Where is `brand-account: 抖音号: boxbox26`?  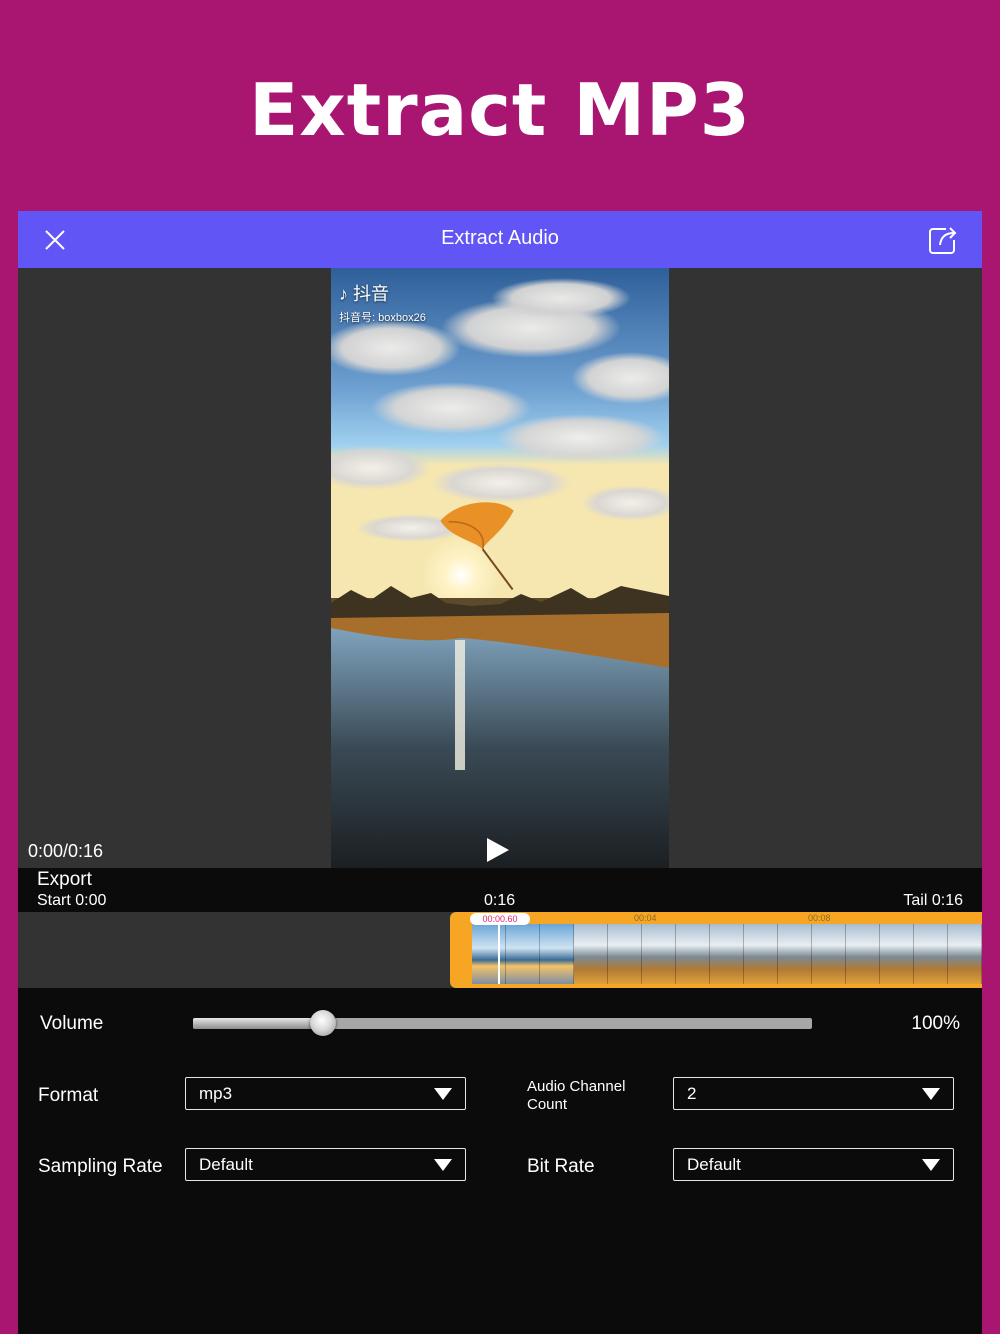
brand-account: 抖音号: boxbox26 is located at coordinates (382, 318).